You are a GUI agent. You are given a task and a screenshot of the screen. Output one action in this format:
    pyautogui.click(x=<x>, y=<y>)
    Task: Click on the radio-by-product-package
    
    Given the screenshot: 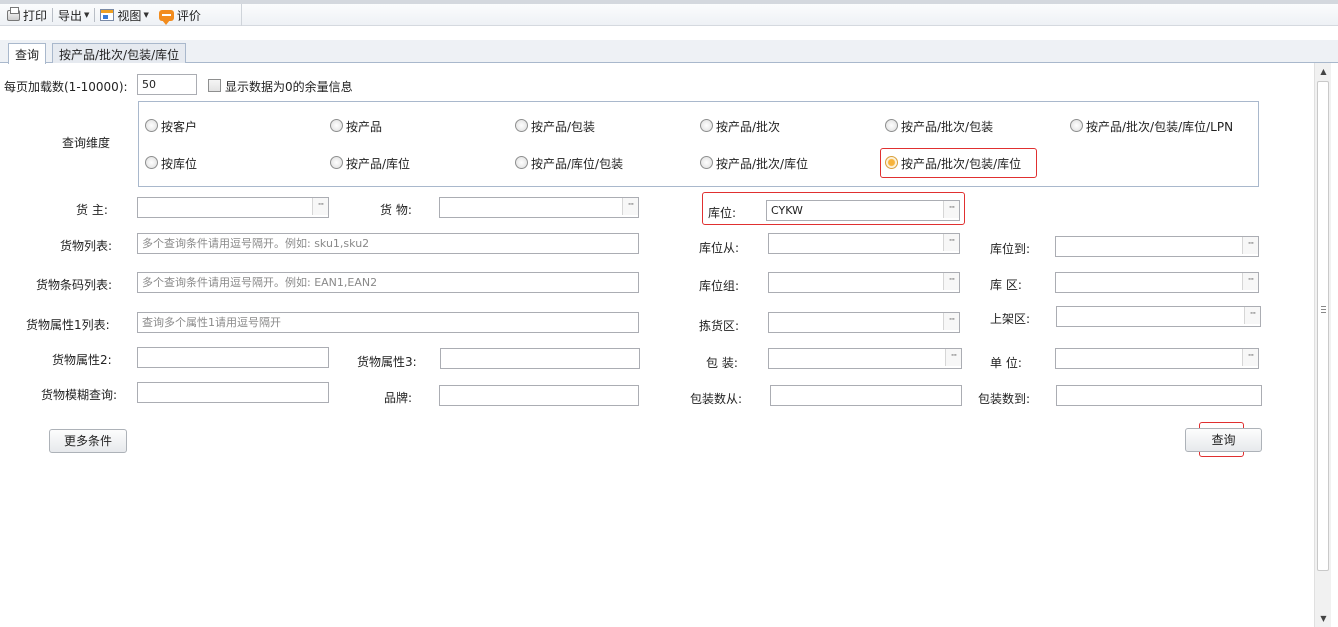 What is the action you would take?
    pyautogui.click(x=521, y=125)
    